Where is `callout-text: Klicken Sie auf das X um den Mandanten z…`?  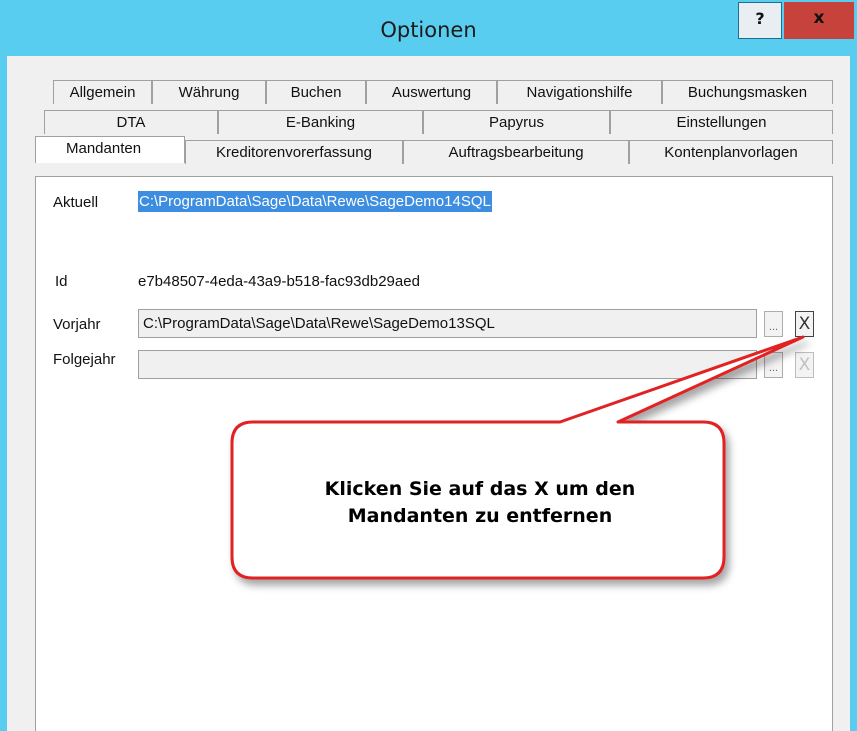
callout-text: Klicken Sie auf das X um den Mandanten z… is located at coordinates (480, 503).